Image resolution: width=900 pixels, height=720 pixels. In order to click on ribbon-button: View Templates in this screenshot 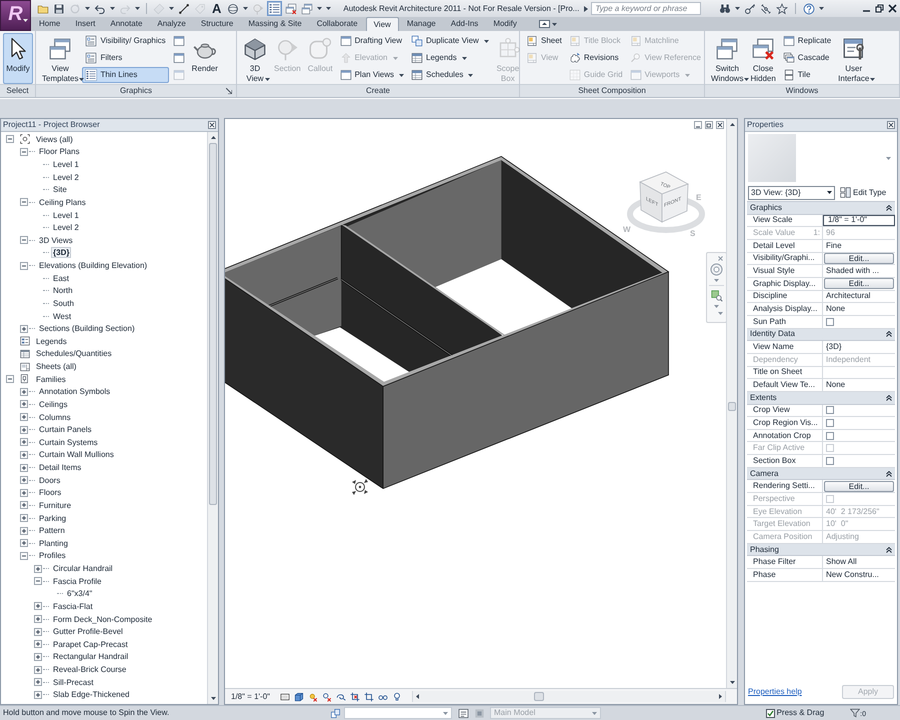, I will do `click(60, 58)`.